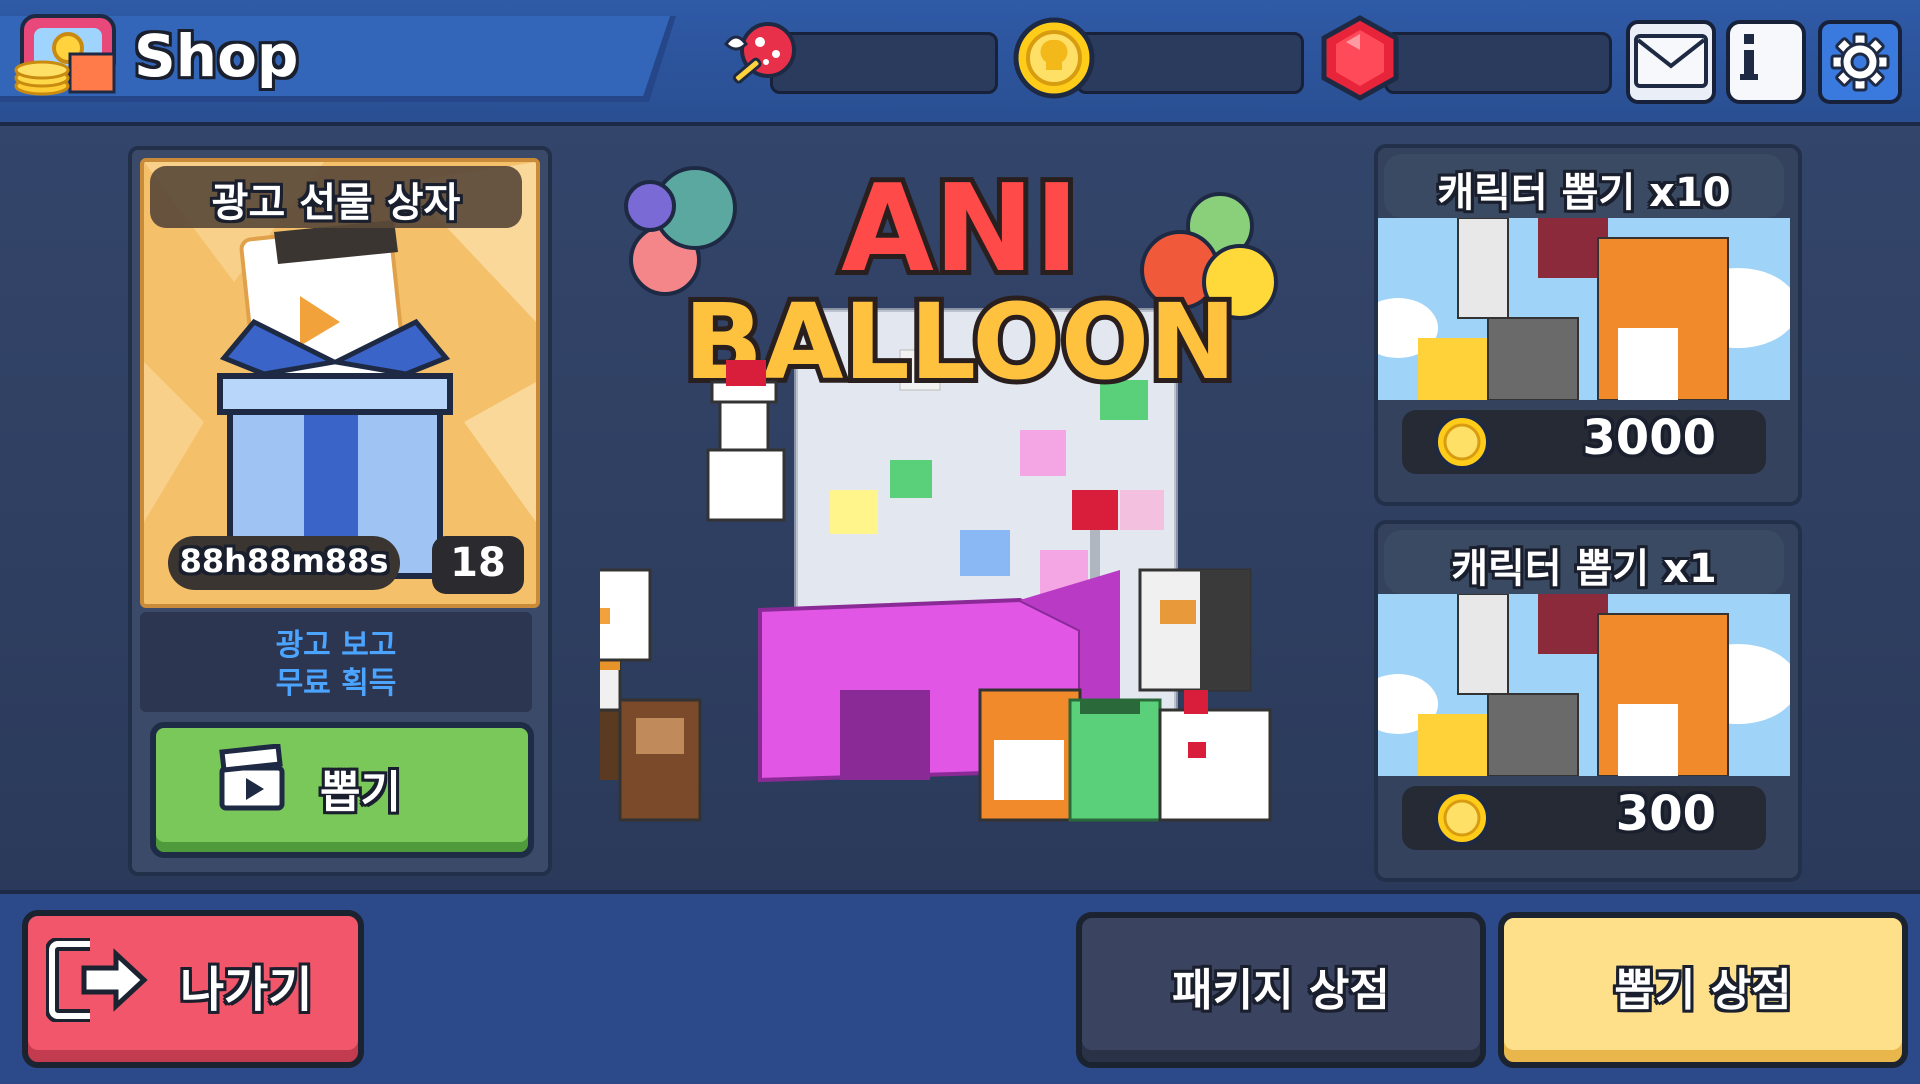  What do you see at coordinates (960, 229) in the screenshot?
I see `logo-line1: ANI` at bounding box center [960, 229].